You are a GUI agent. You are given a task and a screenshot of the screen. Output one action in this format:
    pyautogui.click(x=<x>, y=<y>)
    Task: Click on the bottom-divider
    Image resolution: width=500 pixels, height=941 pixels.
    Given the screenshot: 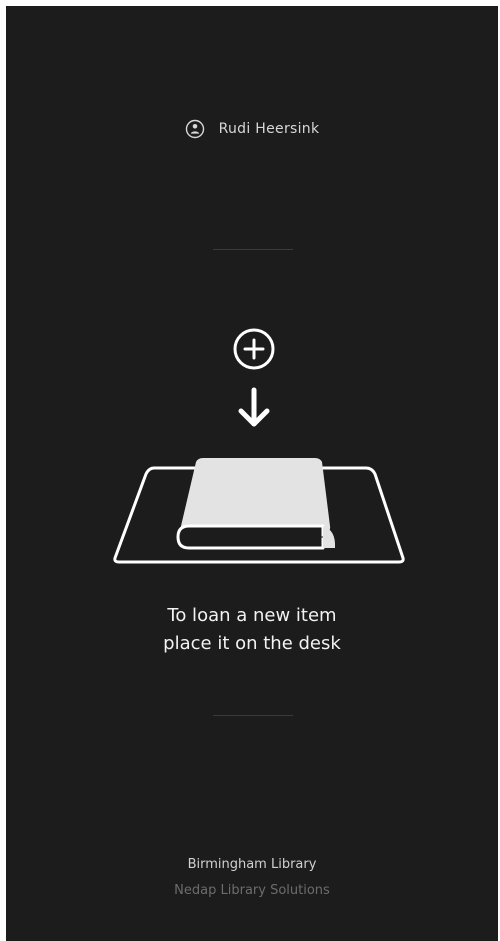 What is the action you would take?
    pyautogui.click(x=253, y=715)
    